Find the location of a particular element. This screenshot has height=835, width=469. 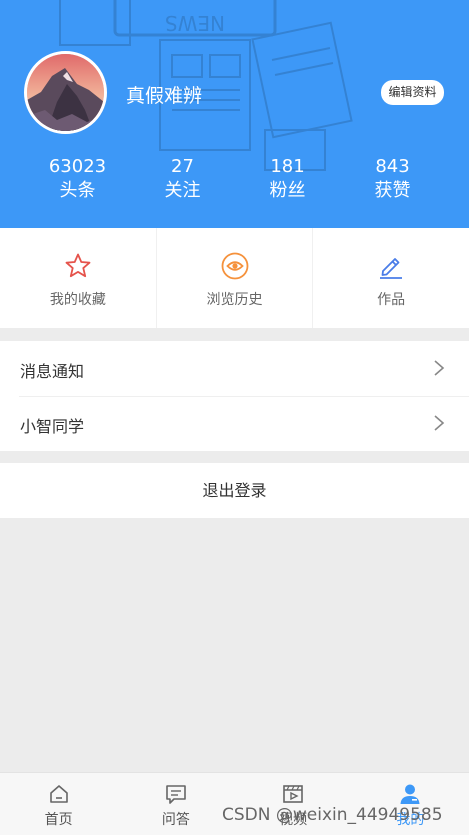

eye-icon is located at coordinates (234, 266).